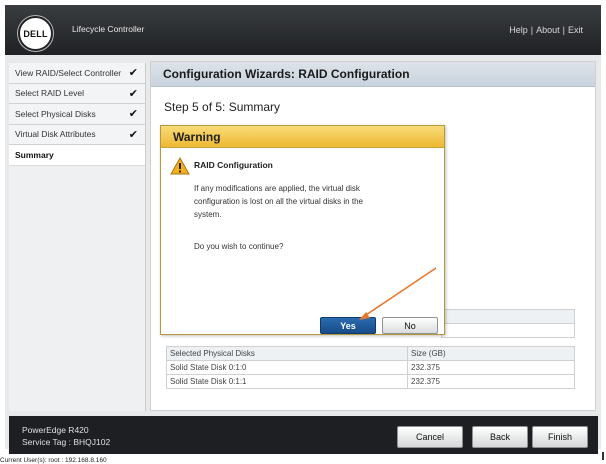  What do you see at coordinates (239, 246) in the screenshot?
I see `dialog-question: Do you wish to continue?` at bounding box center [239, 246].